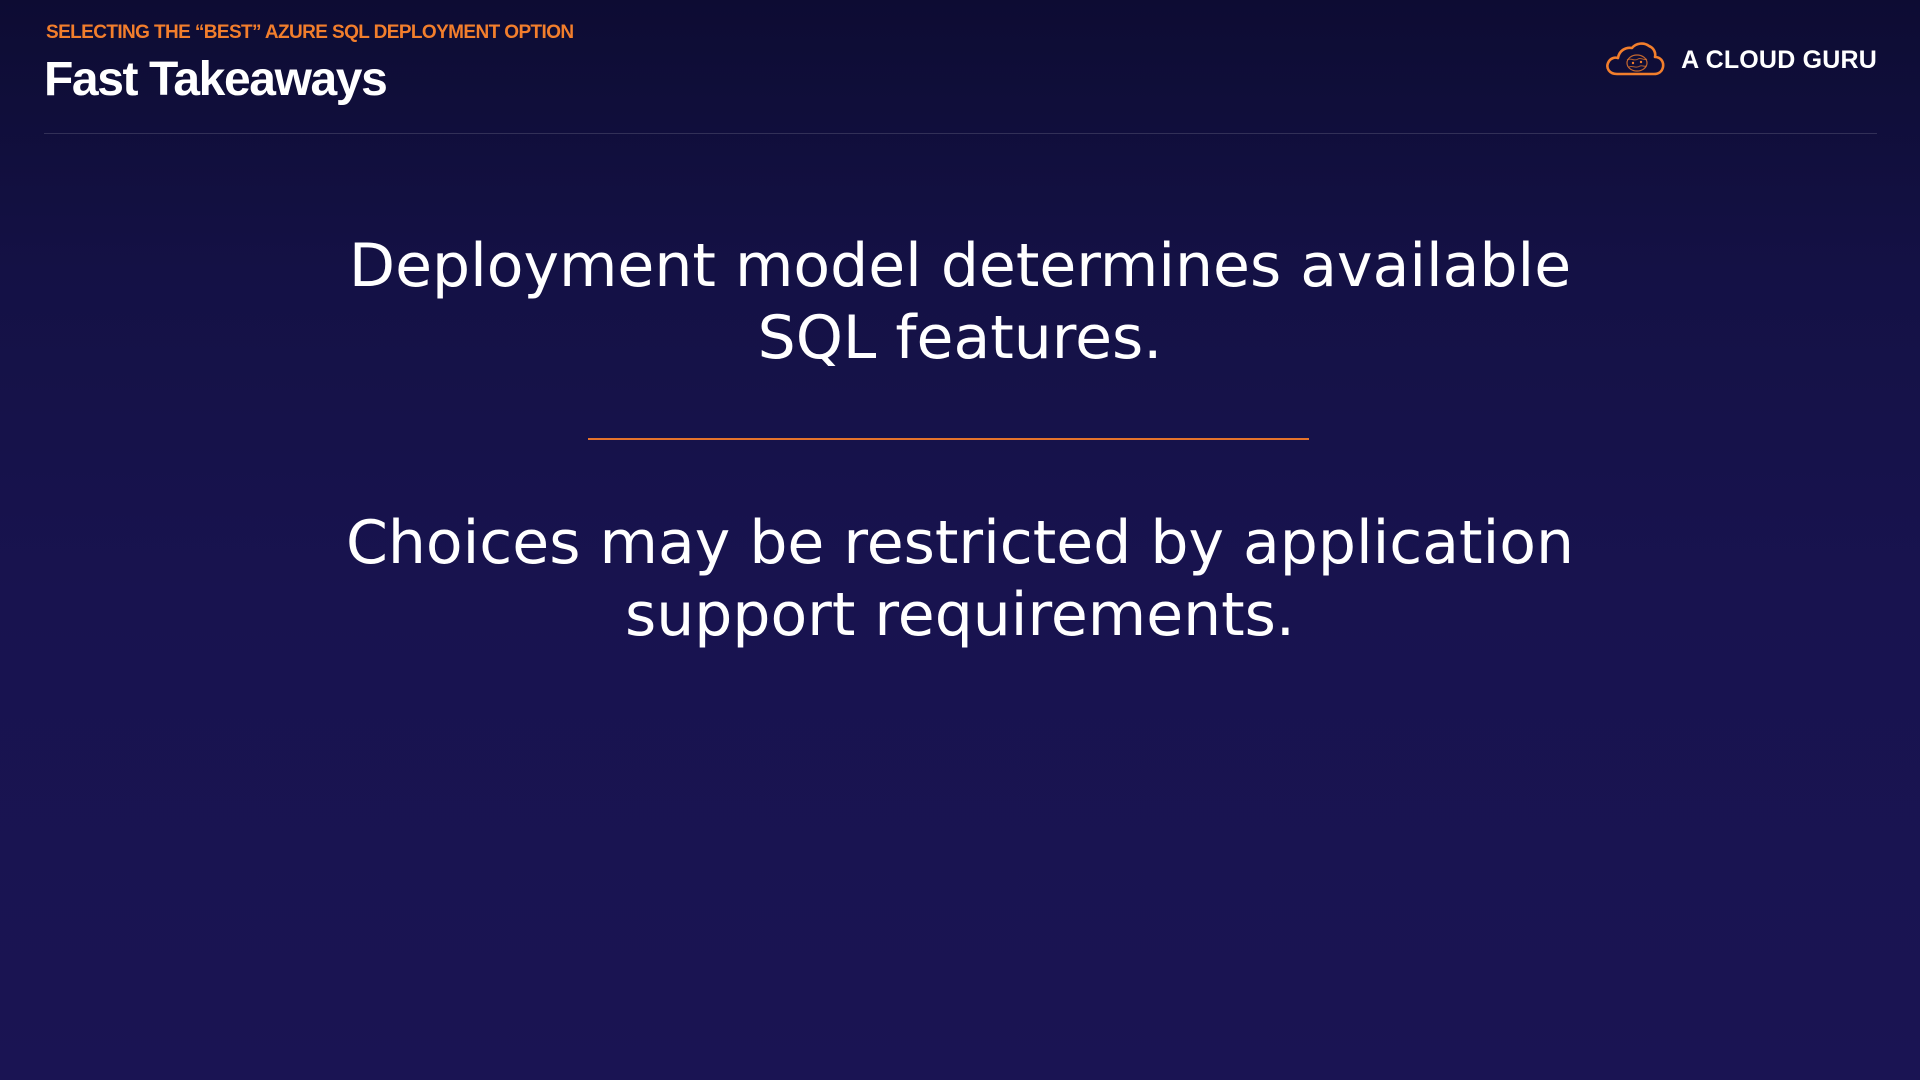  What do you see at coordinates (1635, 59) in the screenshot?
I see `cloud-logo-icon` at bounding box center [1635, 59].